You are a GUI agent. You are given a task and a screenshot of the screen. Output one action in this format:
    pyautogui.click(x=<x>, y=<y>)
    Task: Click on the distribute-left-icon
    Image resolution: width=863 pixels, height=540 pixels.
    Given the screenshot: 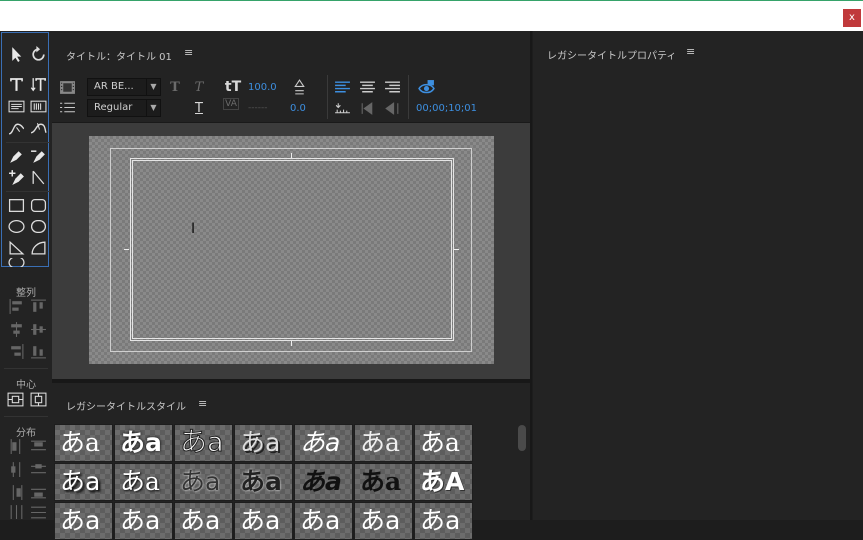 What is the action you would take?
    pyautogui.click(x=16, y=446)
    